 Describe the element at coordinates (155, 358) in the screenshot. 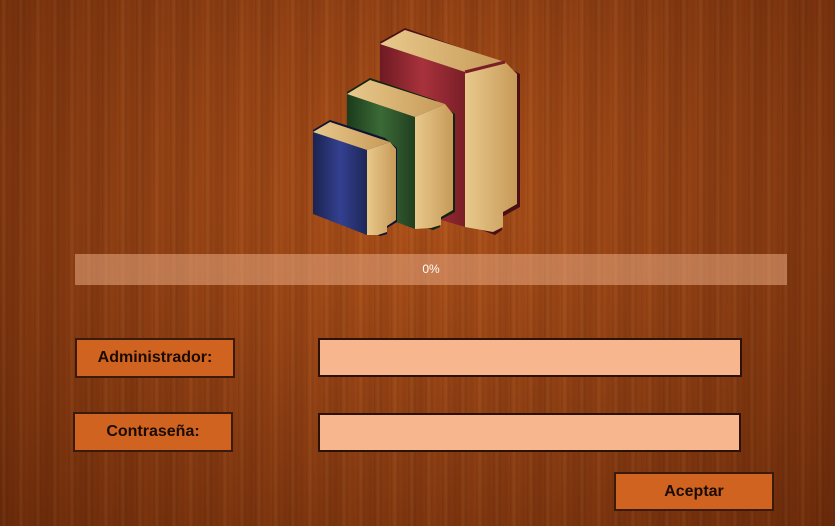

I see `administrator-label: Administrador:` at that location.